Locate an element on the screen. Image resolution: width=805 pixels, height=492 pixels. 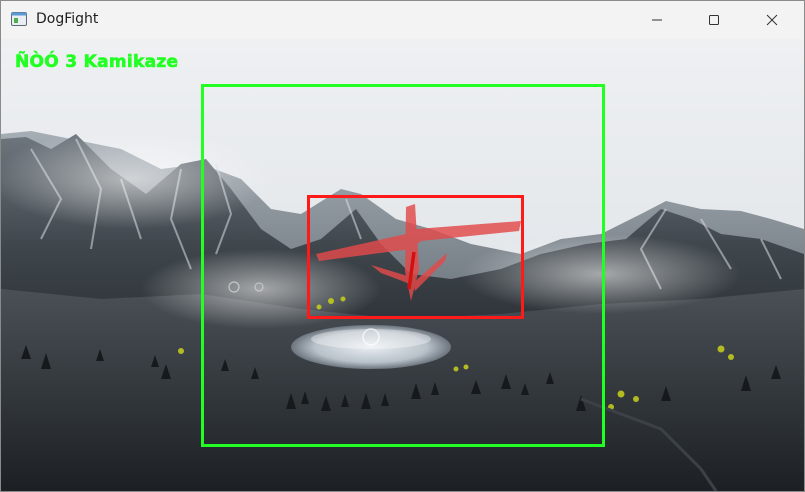
minimize-button is located at coordinates (657, 19).